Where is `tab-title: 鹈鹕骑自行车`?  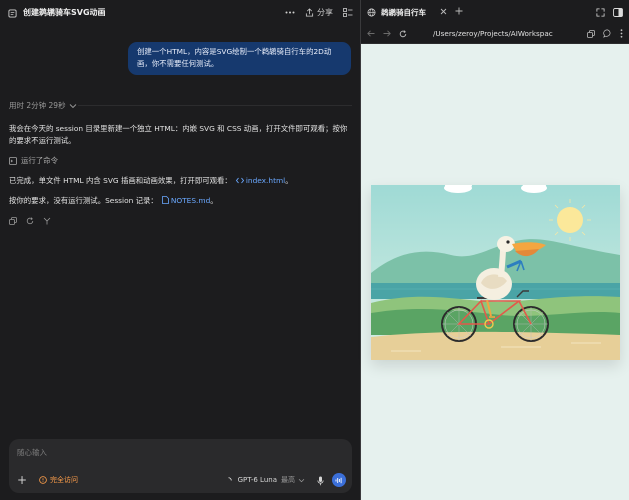
tab-title: 鹈鹕骑自行车 is located at coordinates (403, 12).